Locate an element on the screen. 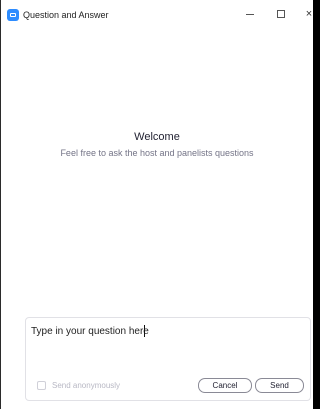  minimize-icon is located at coordinates (250, 14).